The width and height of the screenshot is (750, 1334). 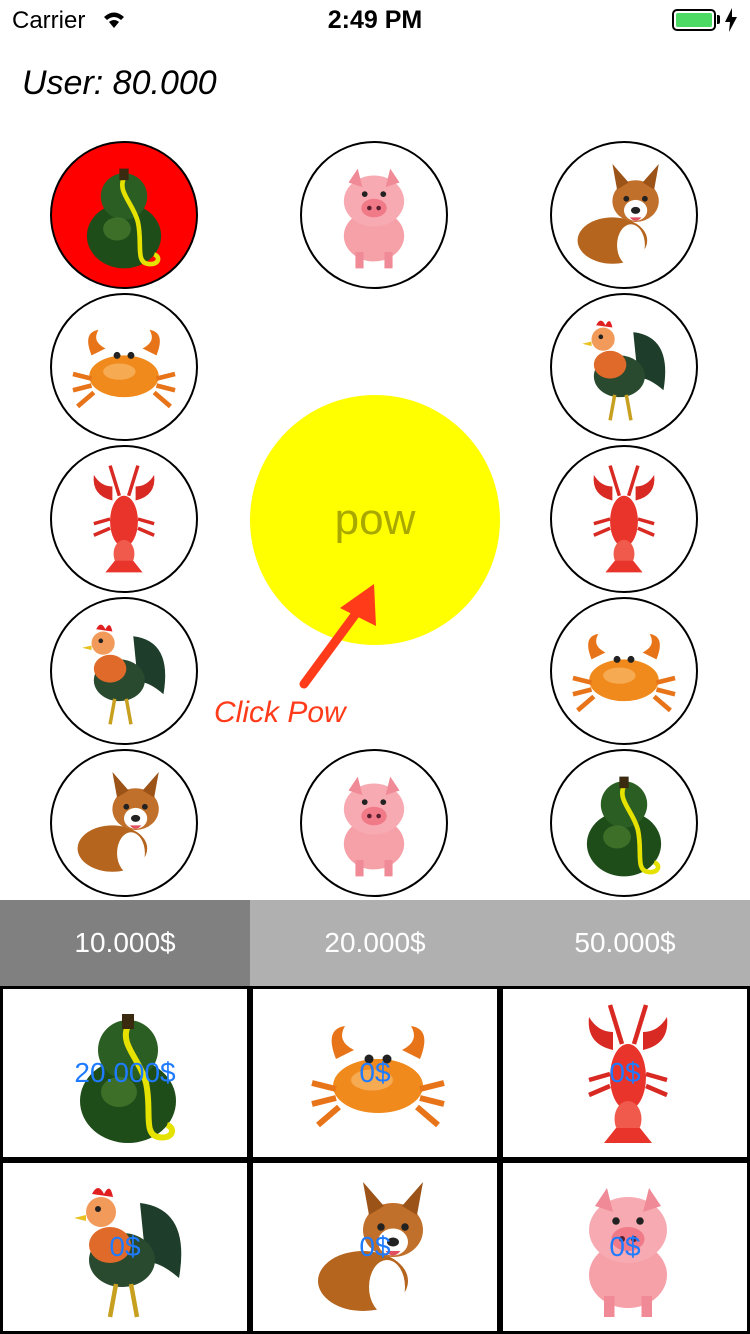 I want to click on grid-cell-corgi: 0$, so click(x=375, y=1247).